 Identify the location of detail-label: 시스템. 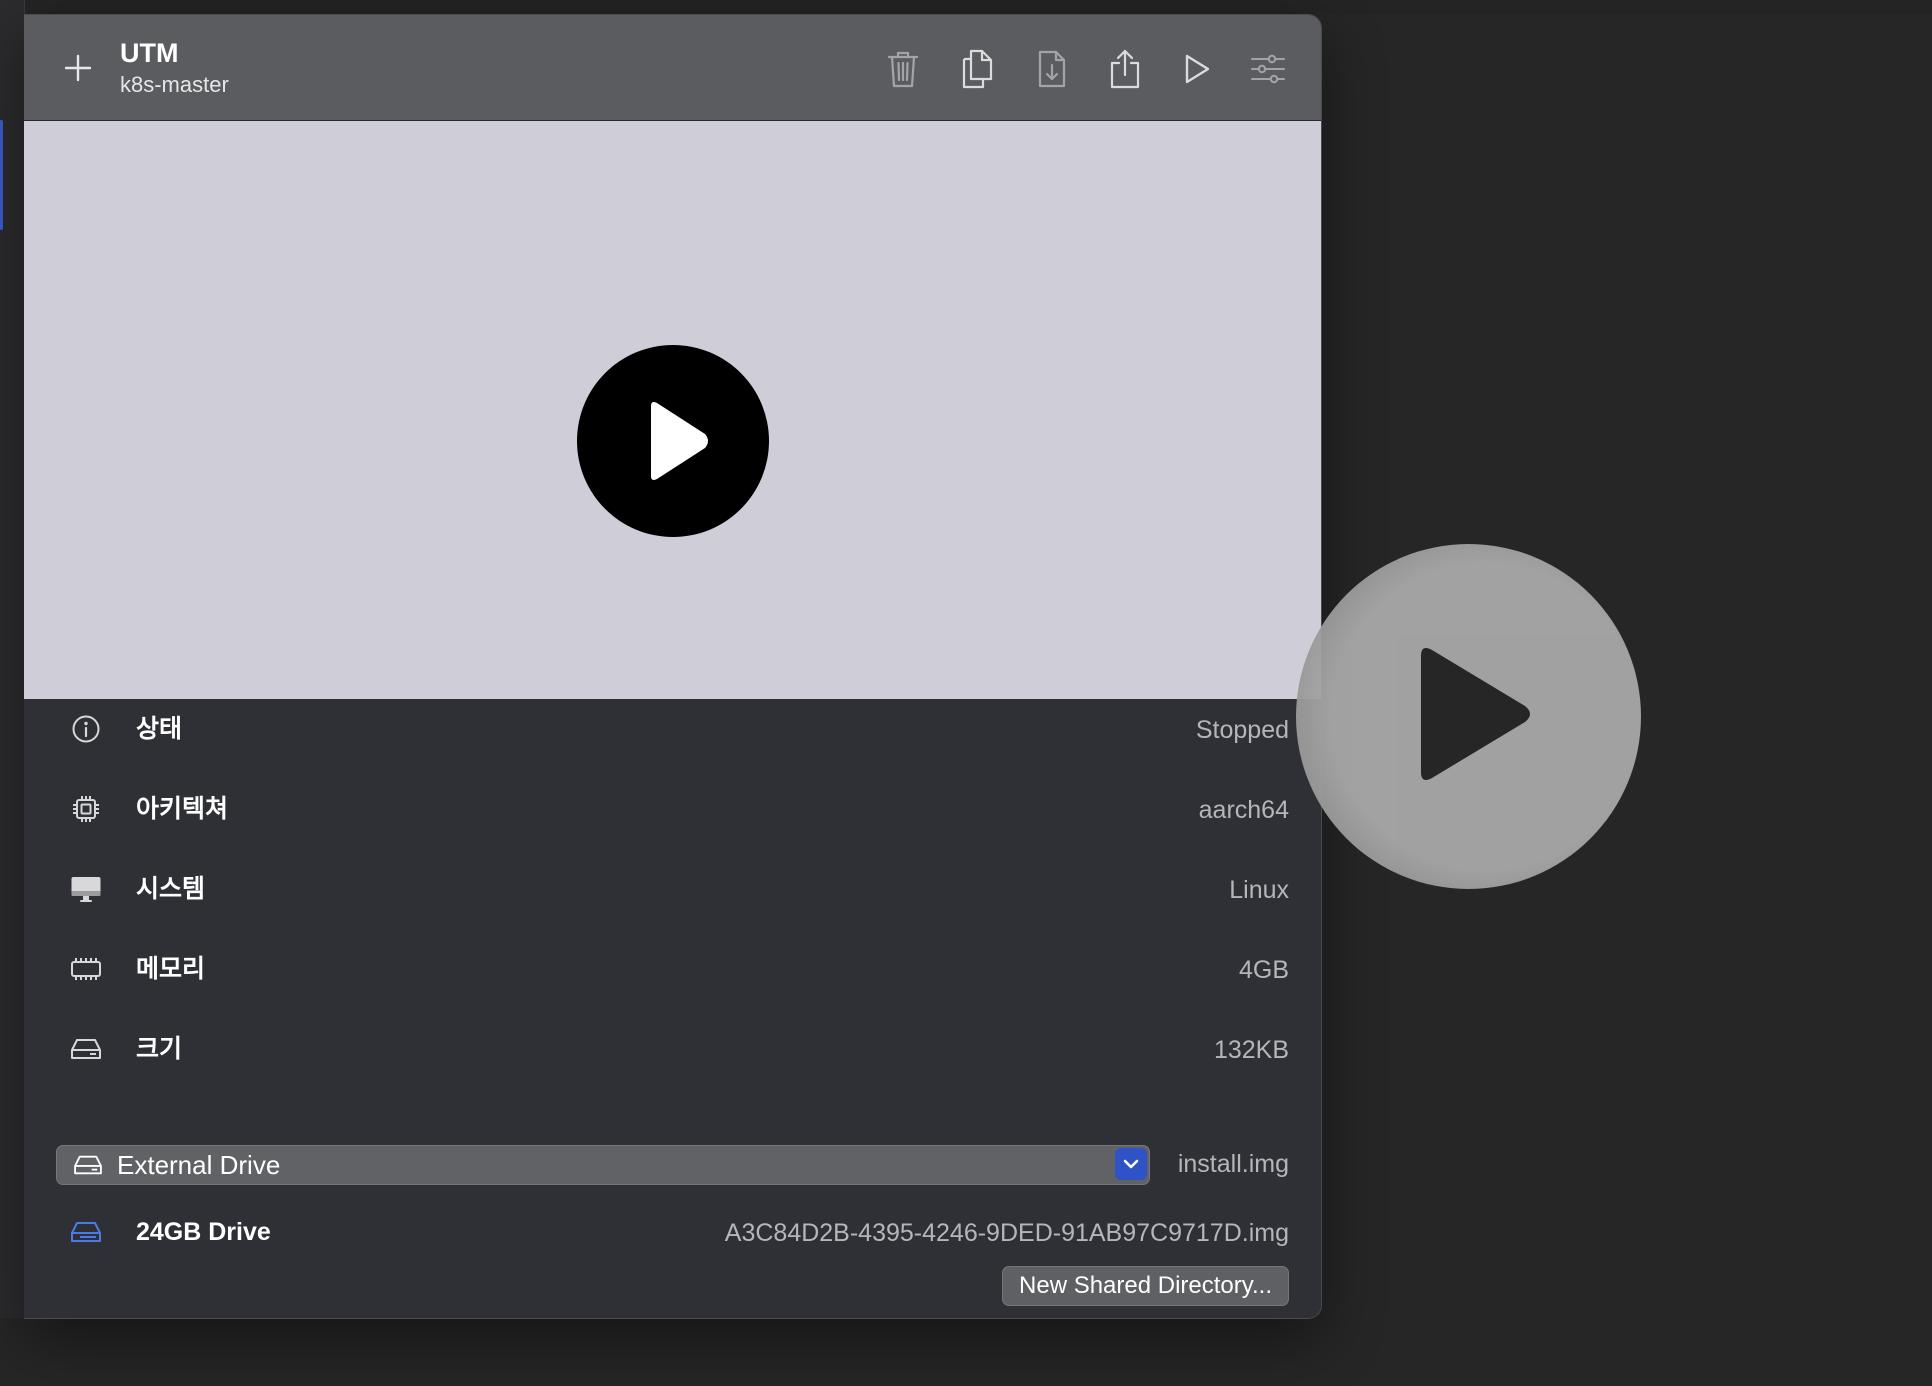
(171, 889).